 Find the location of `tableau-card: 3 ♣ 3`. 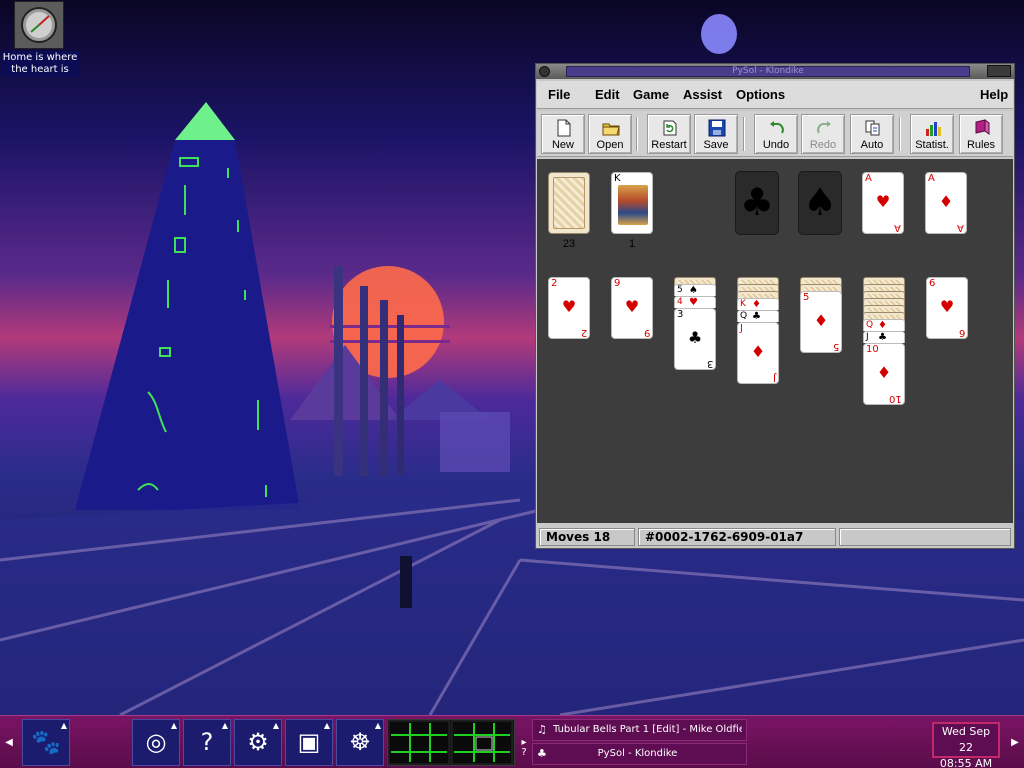

tableau-card: 3 ♣ 3 is located at coordinates (695, 339).